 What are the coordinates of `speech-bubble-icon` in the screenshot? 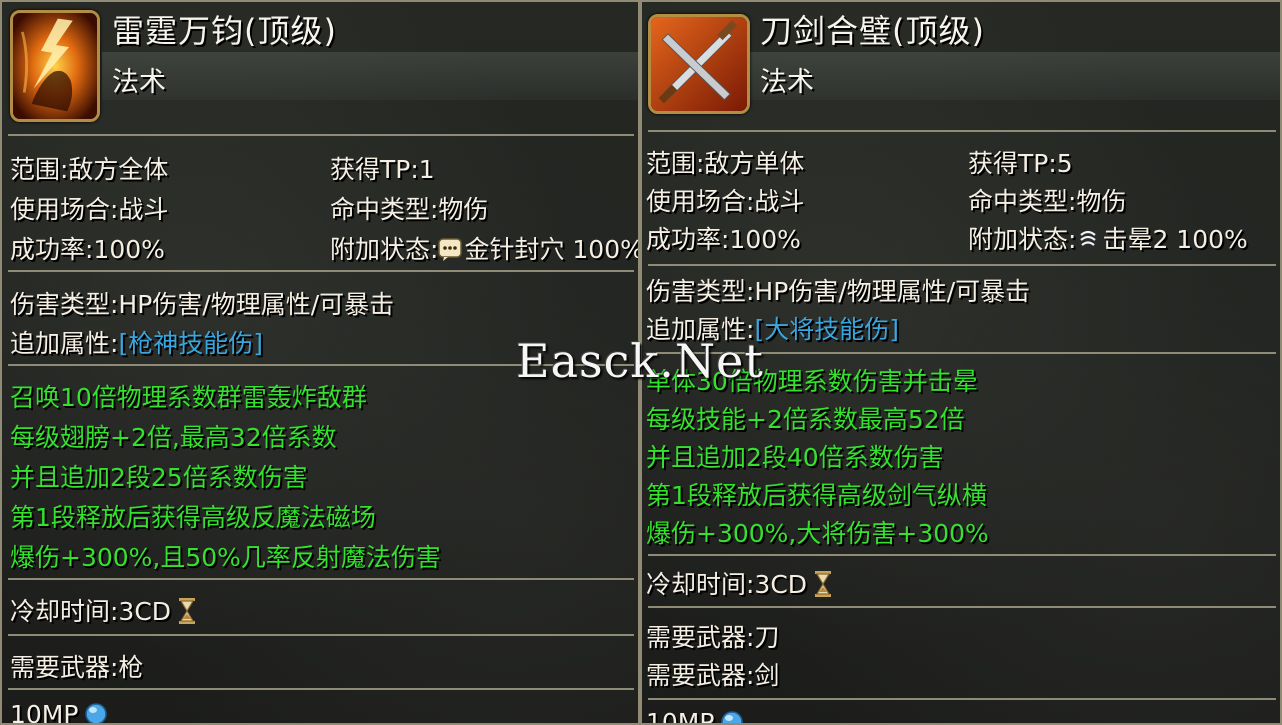 It's located at (450, 249).